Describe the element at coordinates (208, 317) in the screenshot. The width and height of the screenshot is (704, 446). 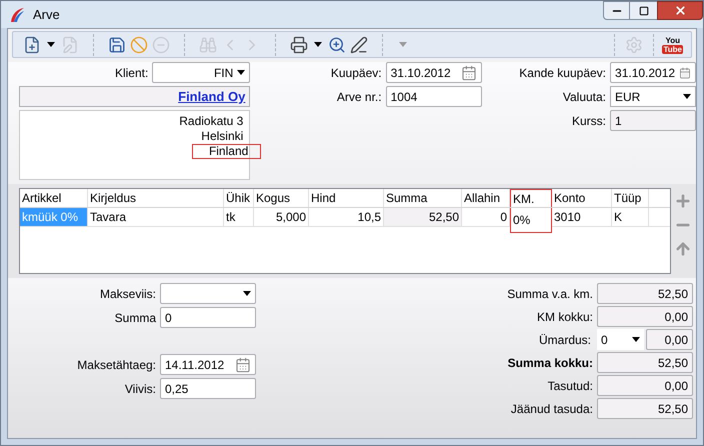
I see `input-field: 0` at that location.